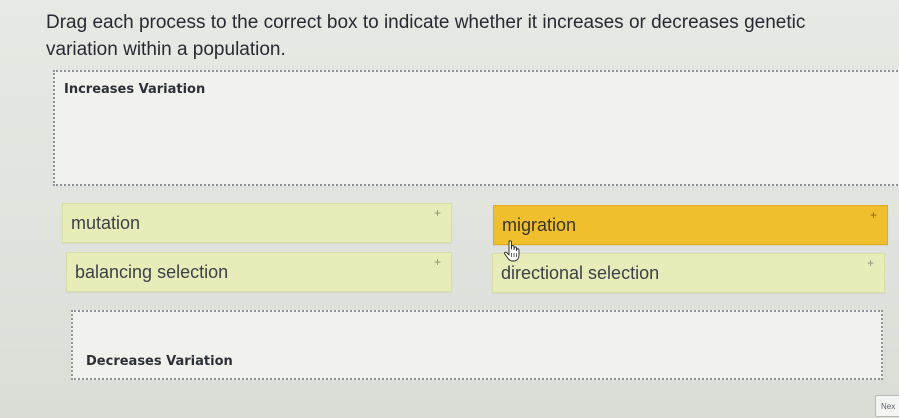  I want to click on card-label: migration, so click(539, 225).